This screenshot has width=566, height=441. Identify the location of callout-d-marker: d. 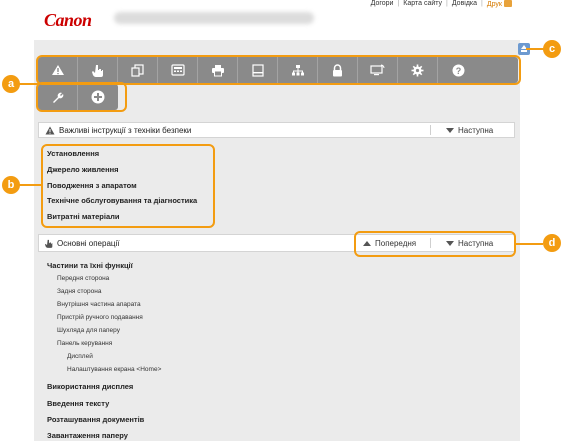
(552, 243).